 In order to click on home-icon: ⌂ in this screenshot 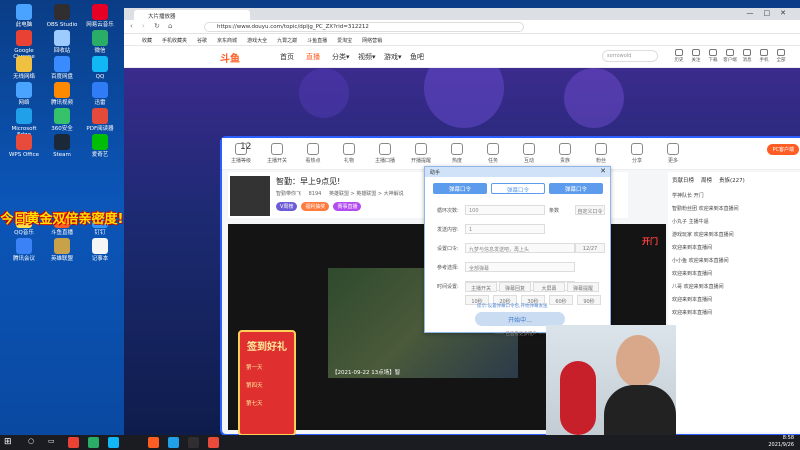, I will do `click(170, 26)`.